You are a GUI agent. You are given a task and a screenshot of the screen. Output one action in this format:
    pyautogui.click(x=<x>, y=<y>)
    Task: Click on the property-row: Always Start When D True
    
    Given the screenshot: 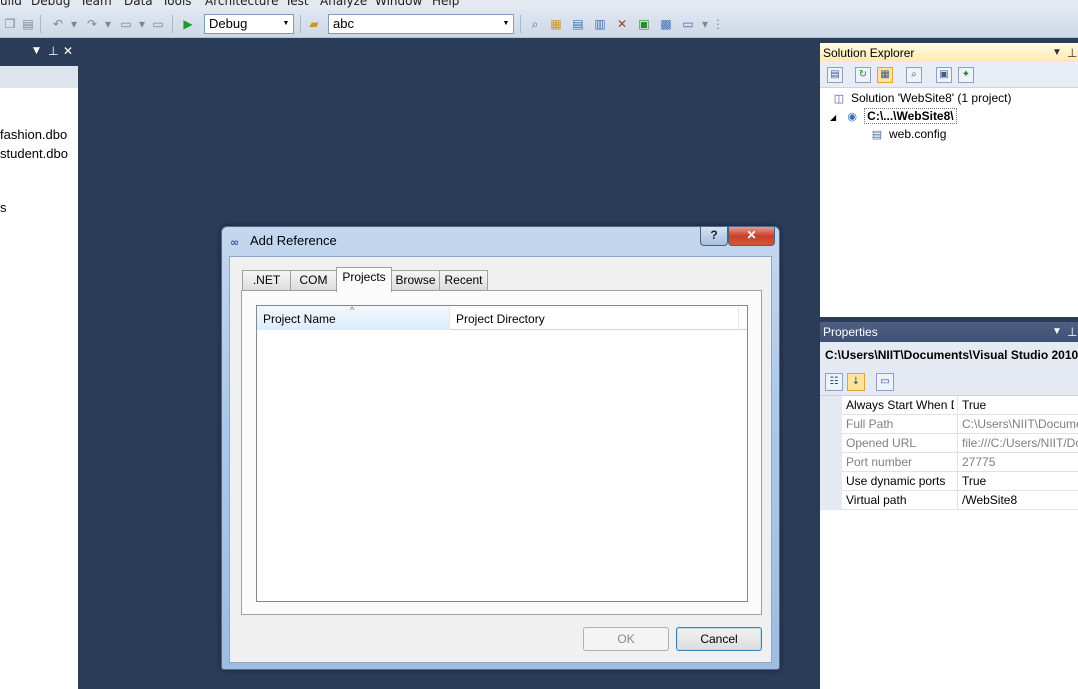 What is the action you would take?
    pyautogui.click(x=949, y=405)
    